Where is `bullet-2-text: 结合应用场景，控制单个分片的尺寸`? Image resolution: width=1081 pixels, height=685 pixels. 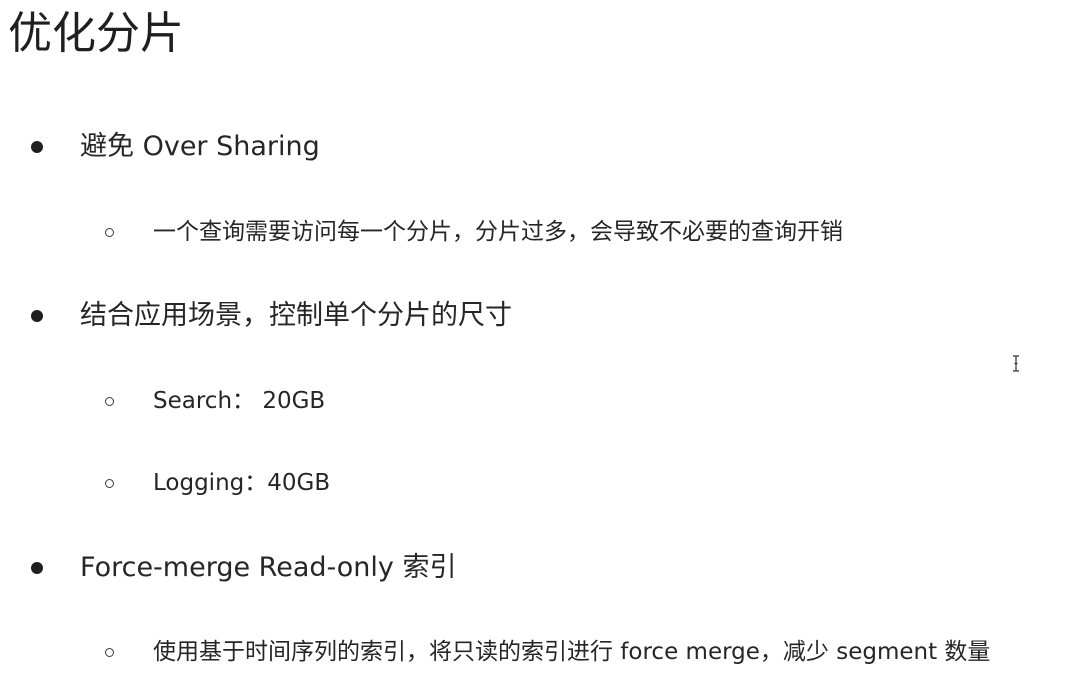 bullet-2-text: 结合应用场景，控制单个分片的尺寸 is located at coordinates (296, 315).